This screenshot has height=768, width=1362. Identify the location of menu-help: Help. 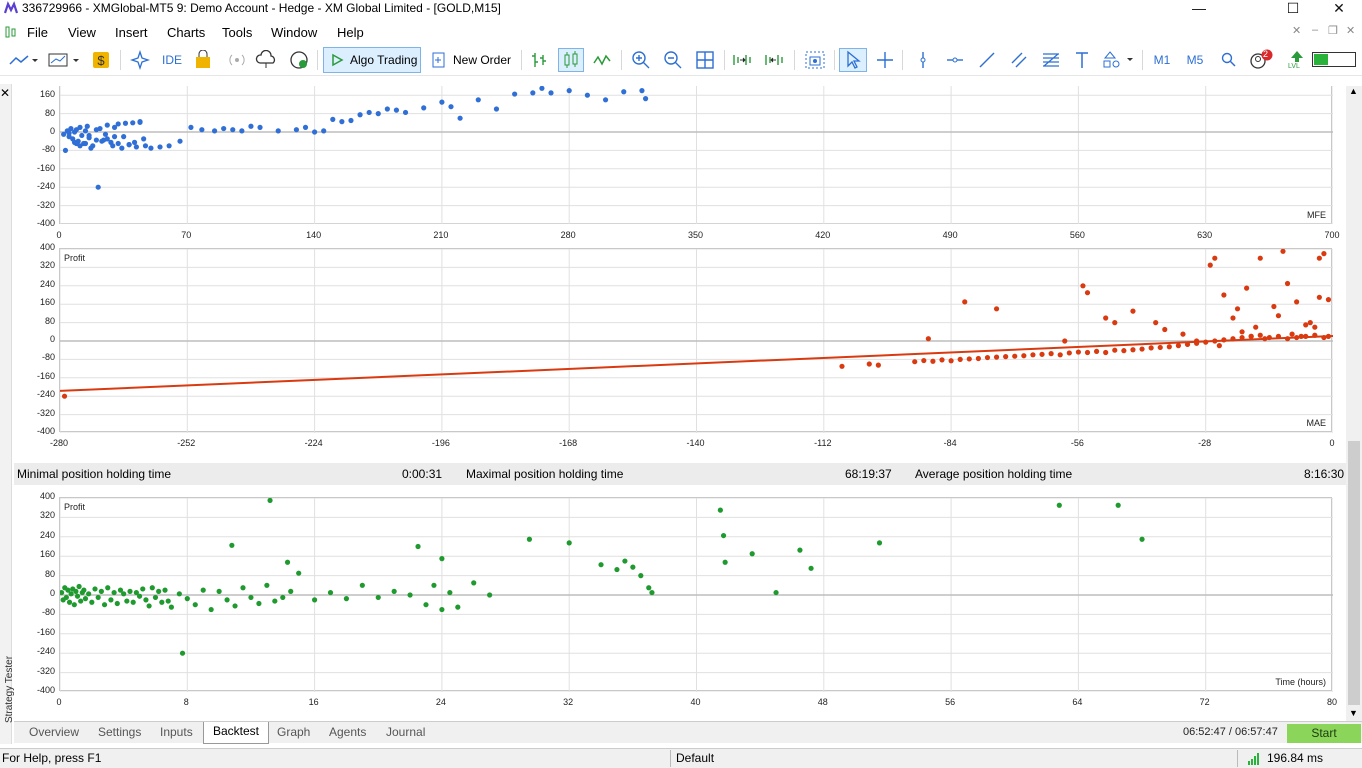
(350, 32).